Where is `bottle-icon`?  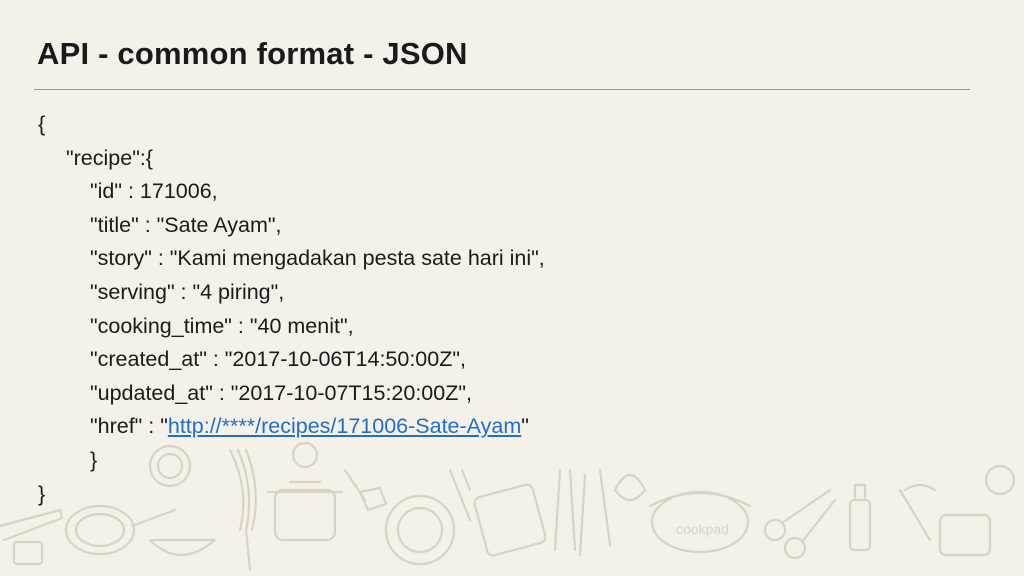 bottle-icon is located at coordinates (860, 525).